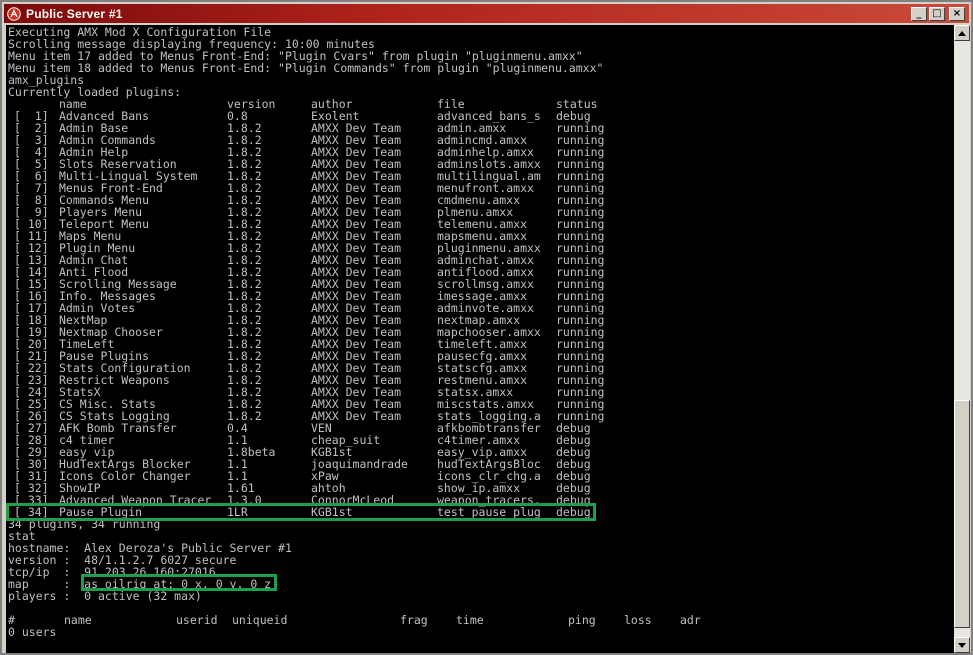 This screenshot has height=655, width=973. What do you see at coordinates (105, 596) in the screenshot?
I see `console-line: players : 0 active (32 max)` at bounding box center [105, 596].